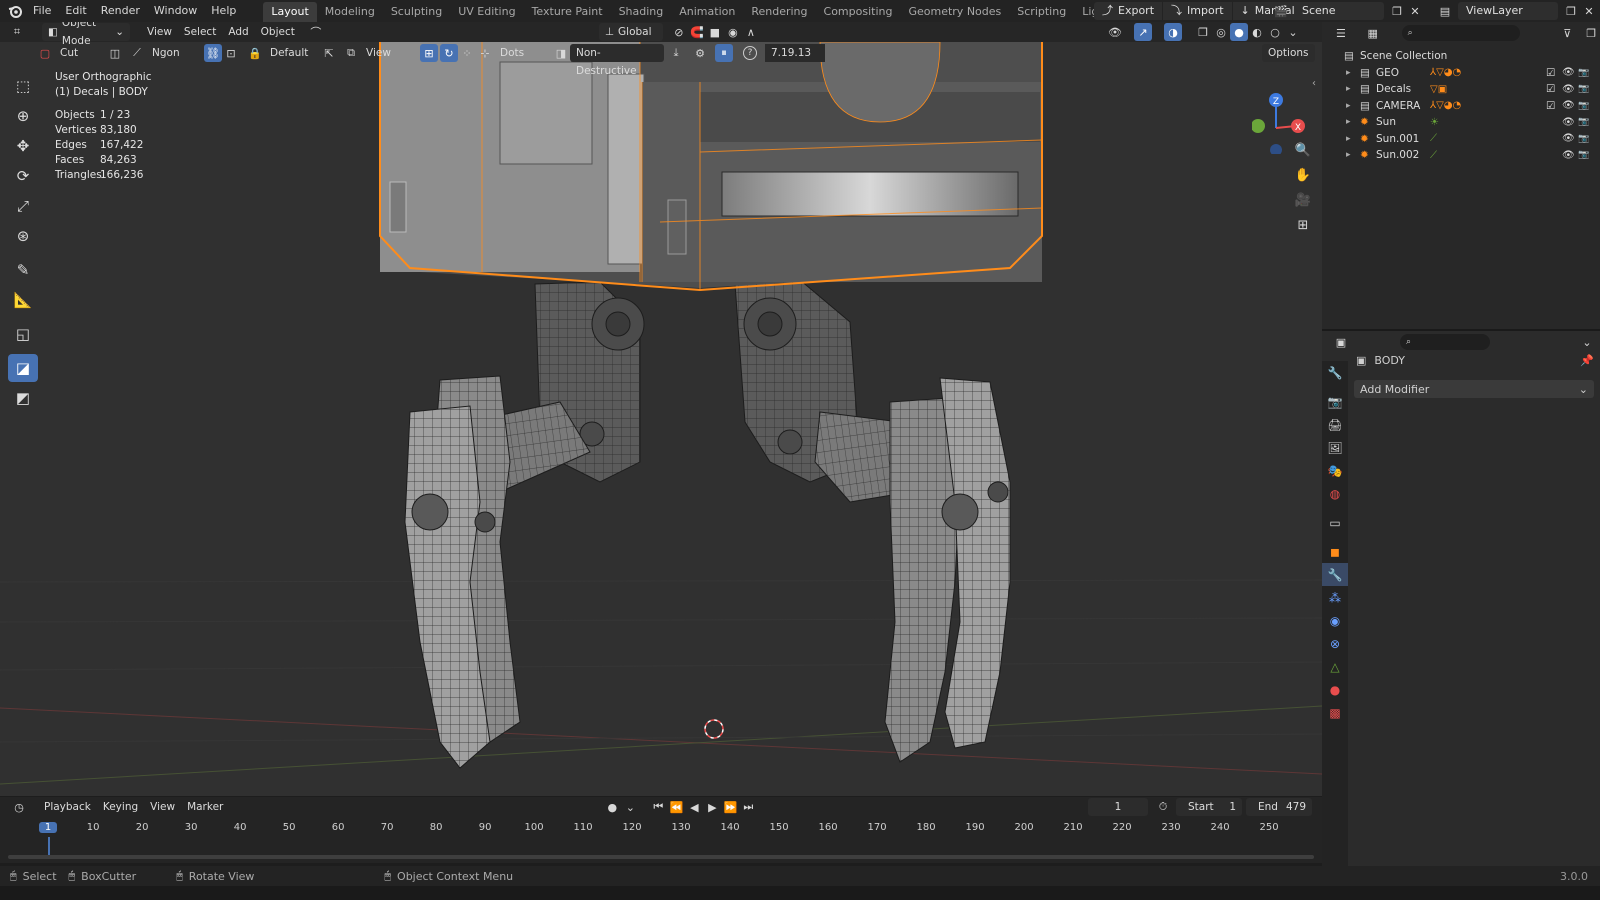 The width and height of the screenshot is (1600, 900). Describe the element at coordinates (23, 300) in the screenshot. I see `measure-tool-icon: 📐` at that location.